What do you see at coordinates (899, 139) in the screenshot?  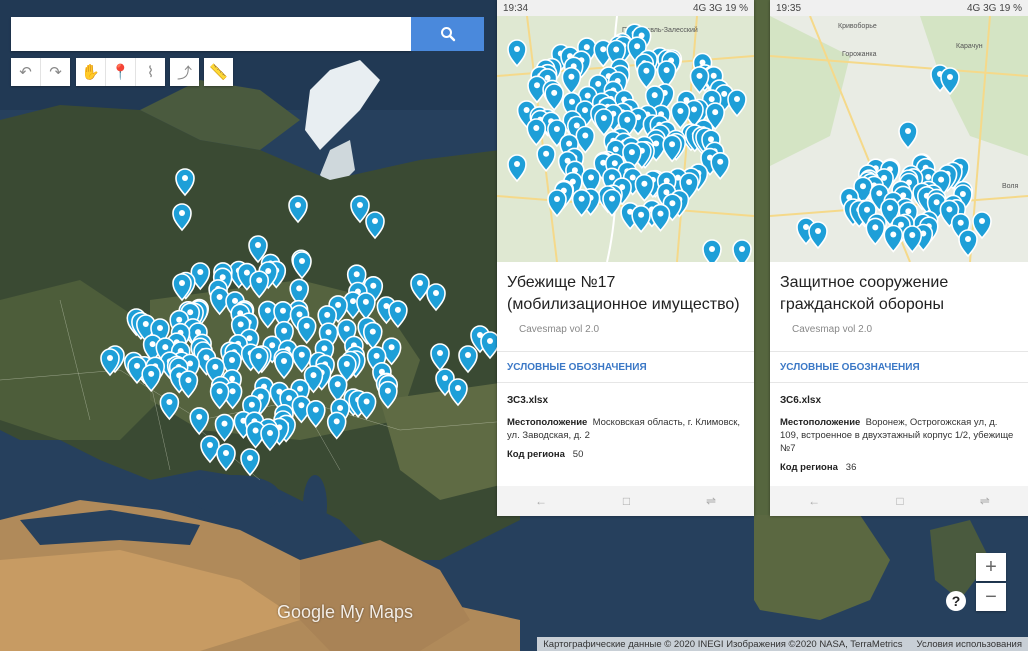 I see `phone-map-voronezh: Кривоборье Горожанка Карачун Воля` at bounding box center [899, 139].